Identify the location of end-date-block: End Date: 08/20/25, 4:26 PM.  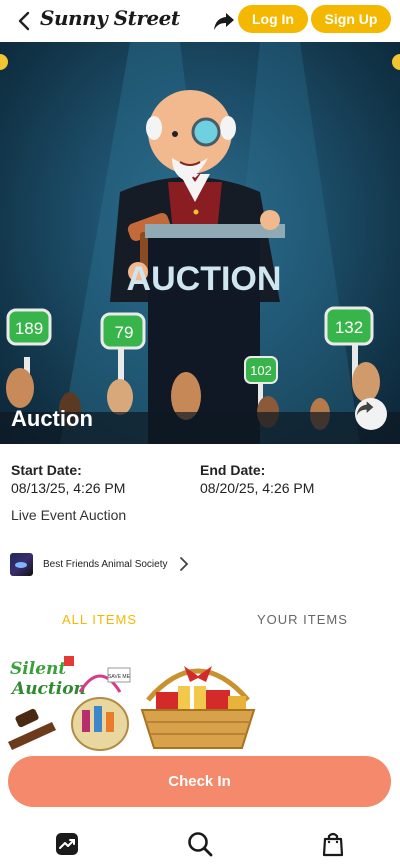
(257, 479).